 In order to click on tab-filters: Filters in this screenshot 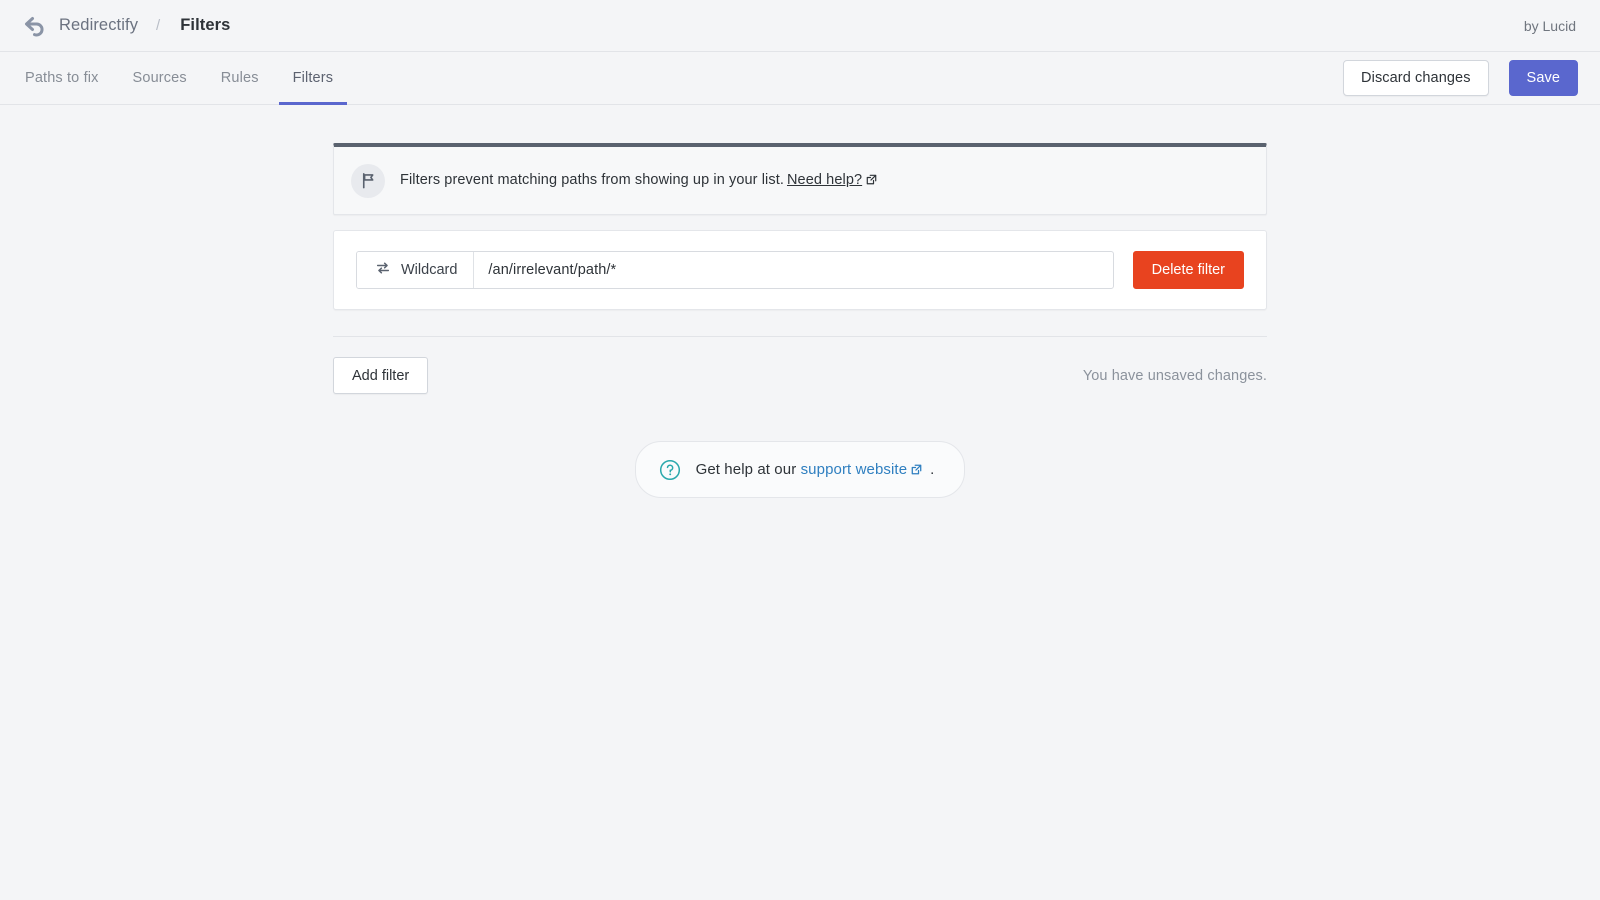, I will do `click(313, 79)`.